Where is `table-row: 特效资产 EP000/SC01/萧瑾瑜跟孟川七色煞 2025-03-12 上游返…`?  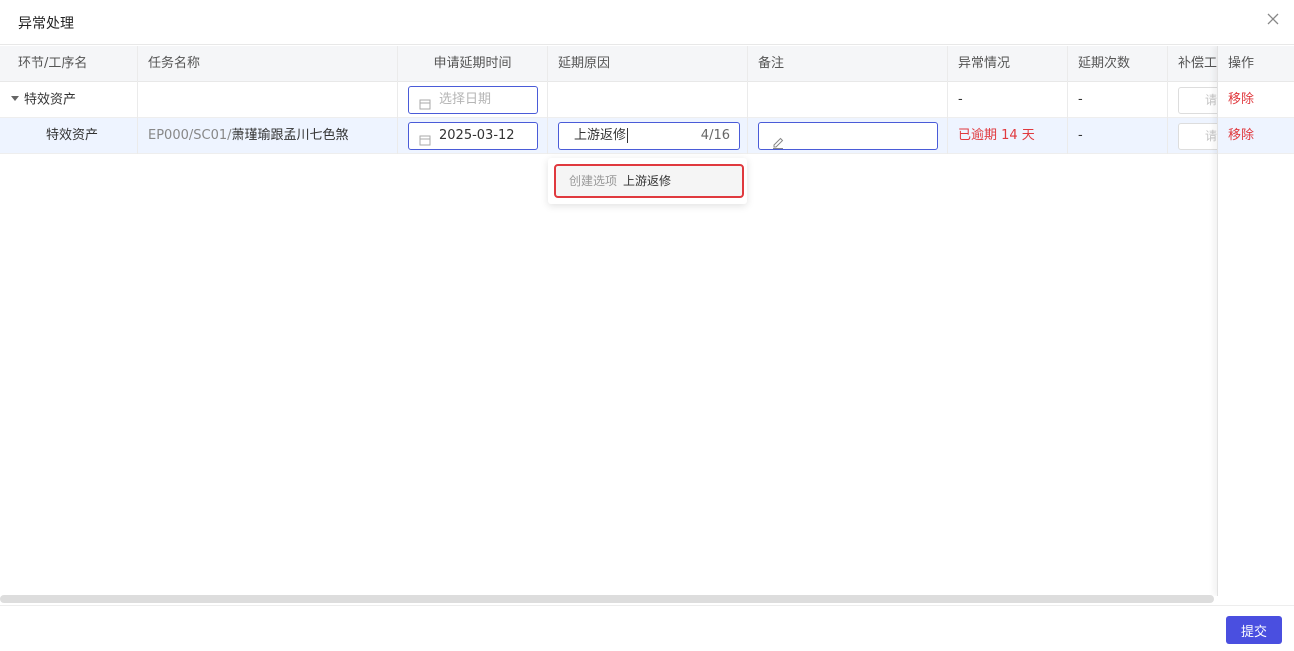 table-row: 特效资产 EP000/SC01/萧瑾瑜跟孟川七色煞 2025-03-12 上游返… is located at coordinates (647, 136).